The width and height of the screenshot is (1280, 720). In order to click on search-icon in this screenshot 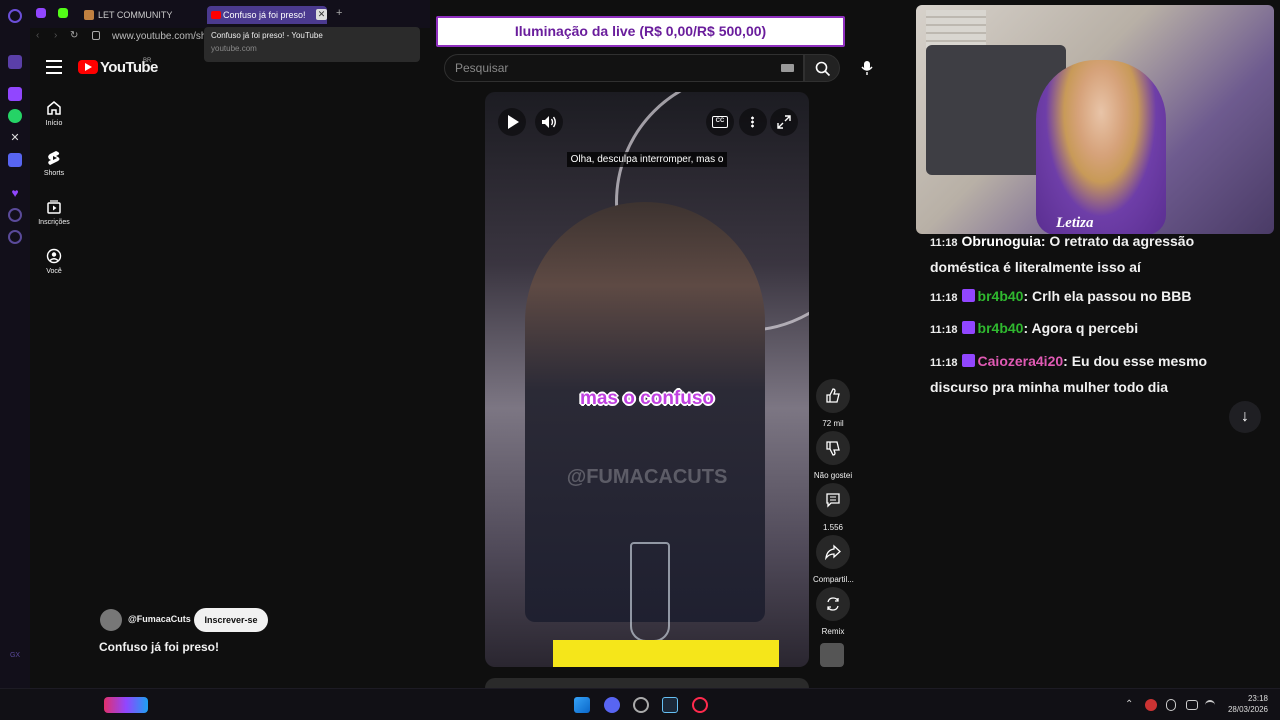, I will do `click(823, 69)`.